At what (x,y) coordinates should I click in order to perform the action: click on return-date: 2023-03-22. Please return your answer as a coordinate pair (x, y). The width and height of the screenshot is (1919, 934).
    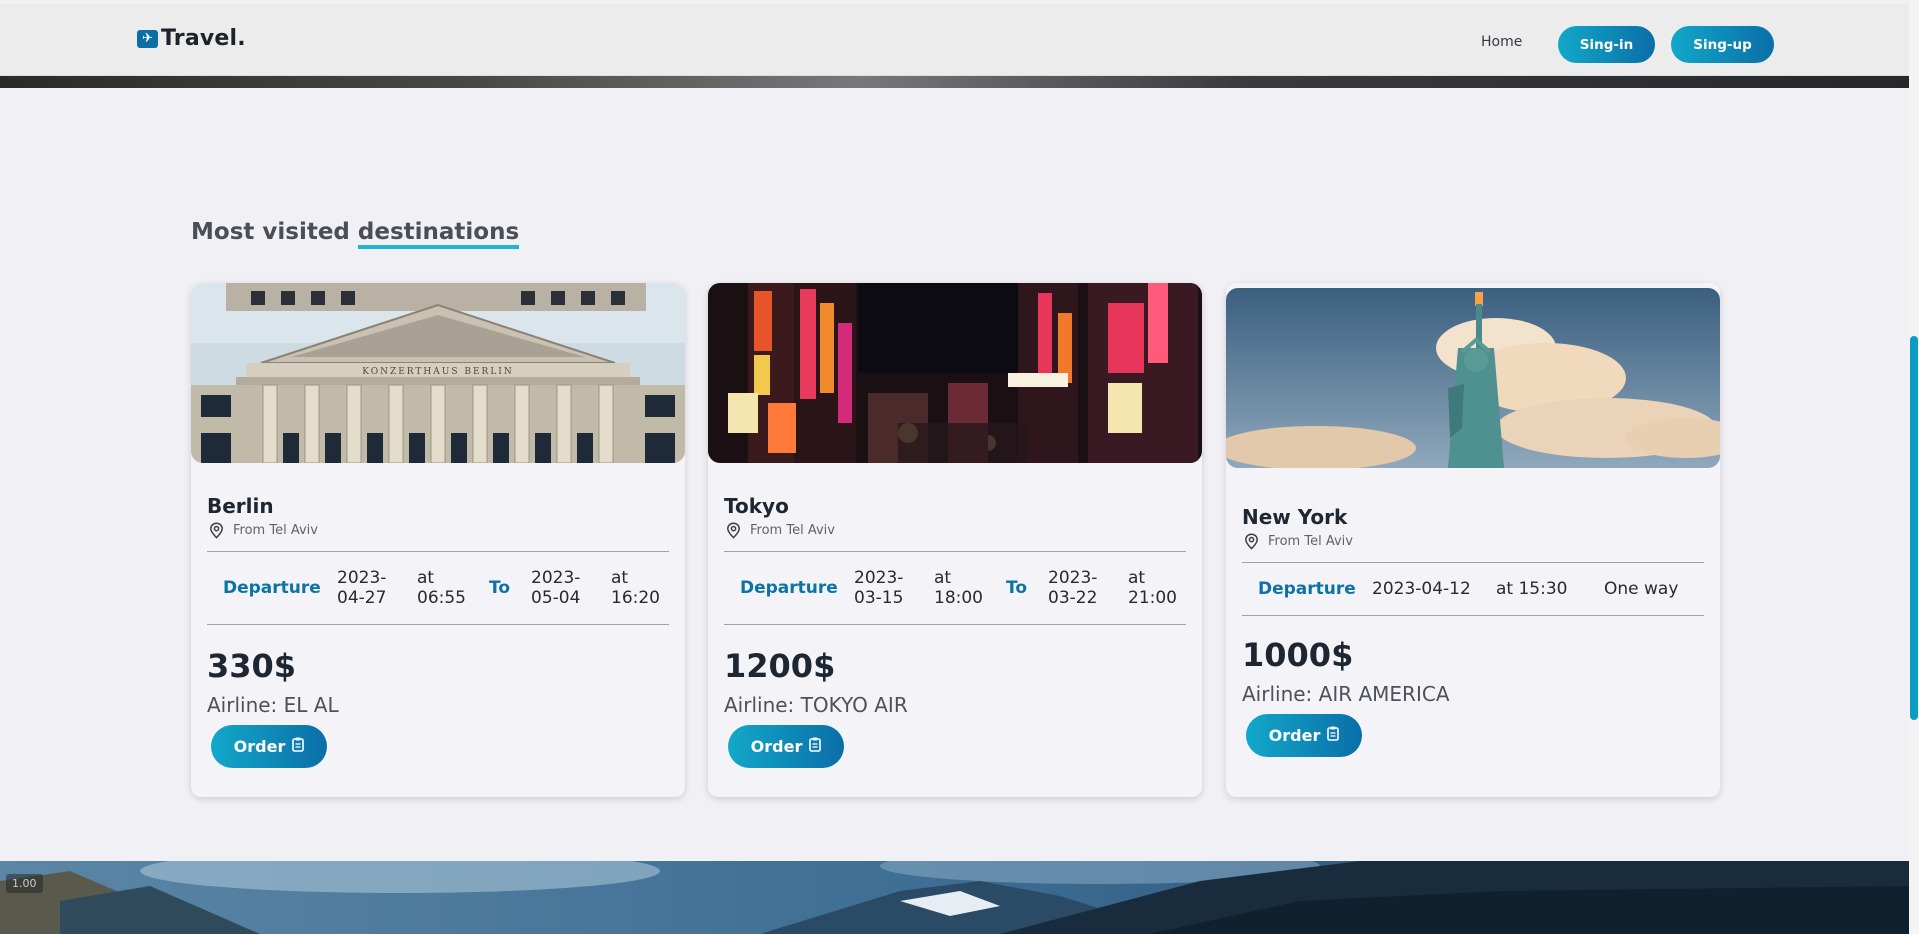
    Looking at the image, I should click on (1073, 588).